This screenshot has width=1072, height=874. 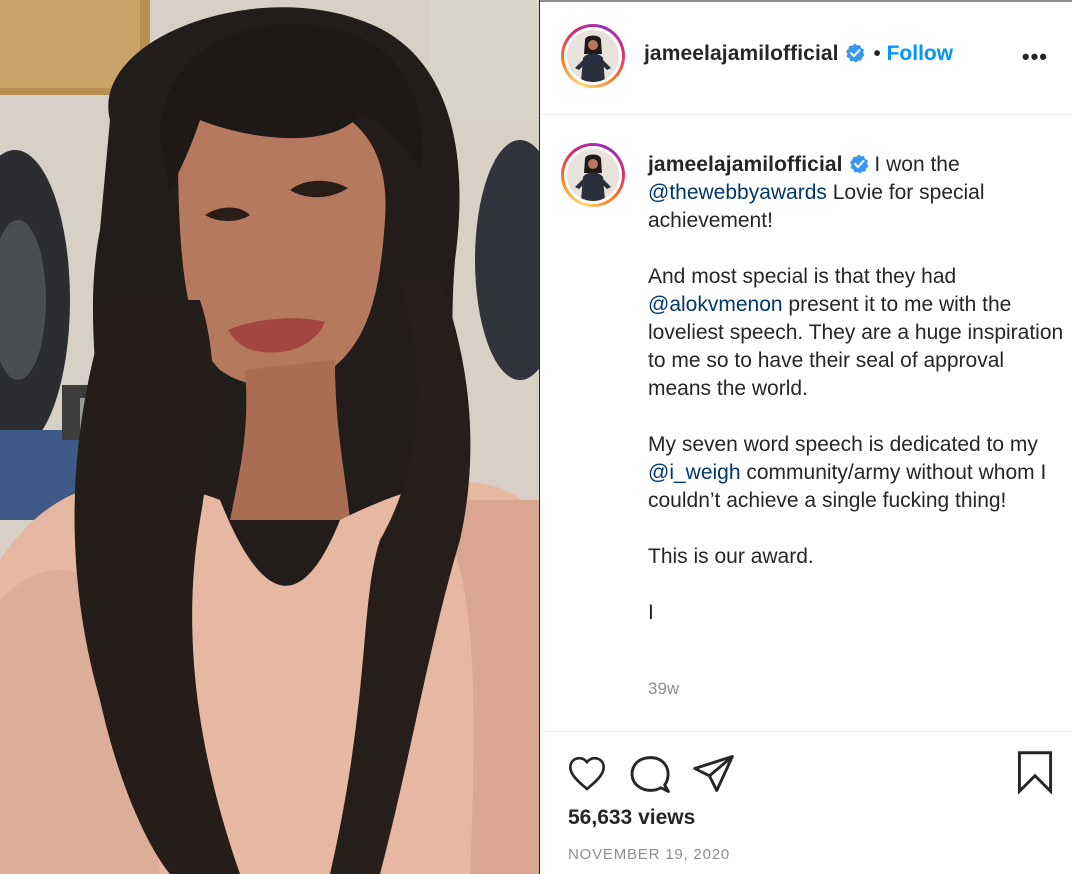 I want to click on more-options-icon: •••, so click(x=1035, y=57).